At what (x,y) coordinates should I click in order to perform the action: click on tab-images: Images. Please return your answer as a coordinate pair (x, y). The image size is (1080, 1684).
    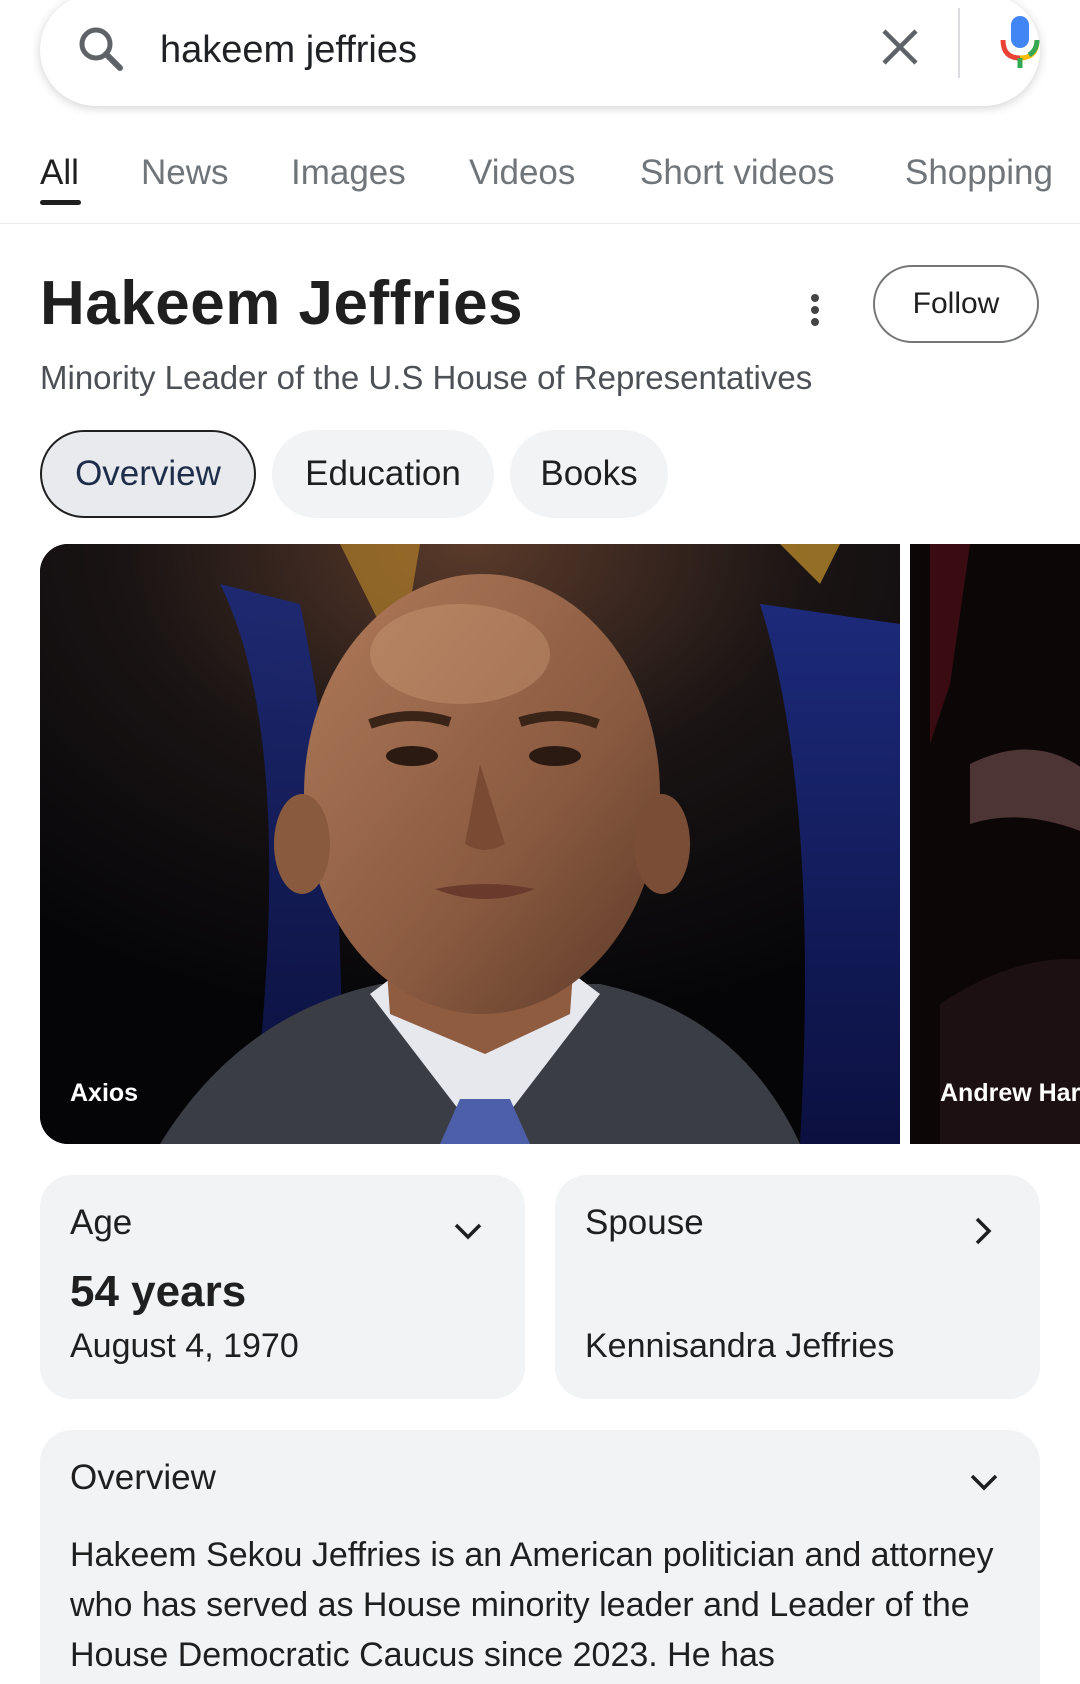
    Looking at the image, I should click on (348, 173).